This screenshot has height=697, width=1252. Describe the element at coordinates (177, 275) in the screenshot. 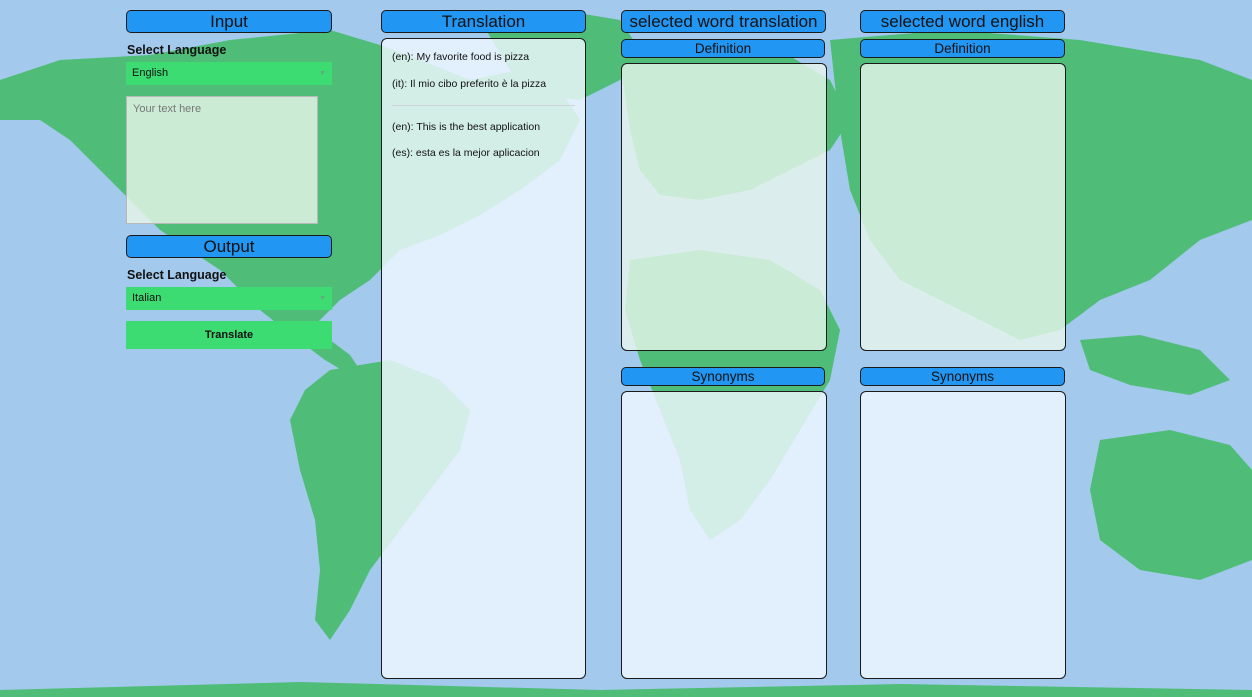

I see `output-select-language-label: Select Language` at that location.